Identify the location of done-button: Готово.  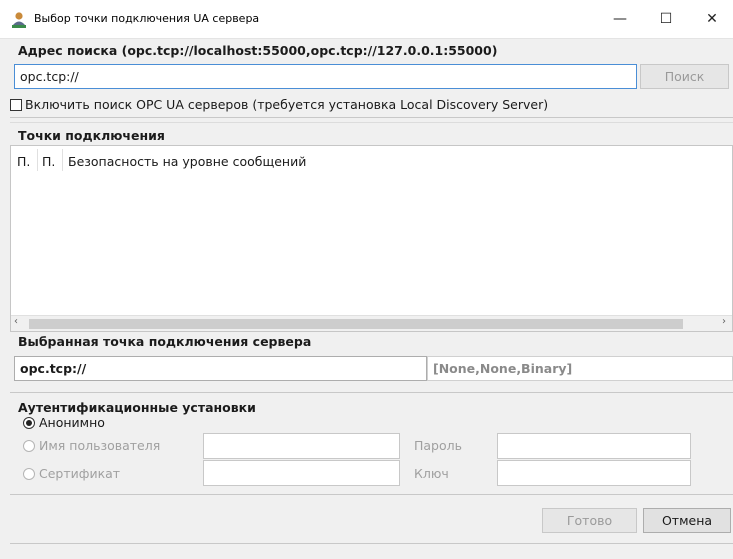
(589, 520).